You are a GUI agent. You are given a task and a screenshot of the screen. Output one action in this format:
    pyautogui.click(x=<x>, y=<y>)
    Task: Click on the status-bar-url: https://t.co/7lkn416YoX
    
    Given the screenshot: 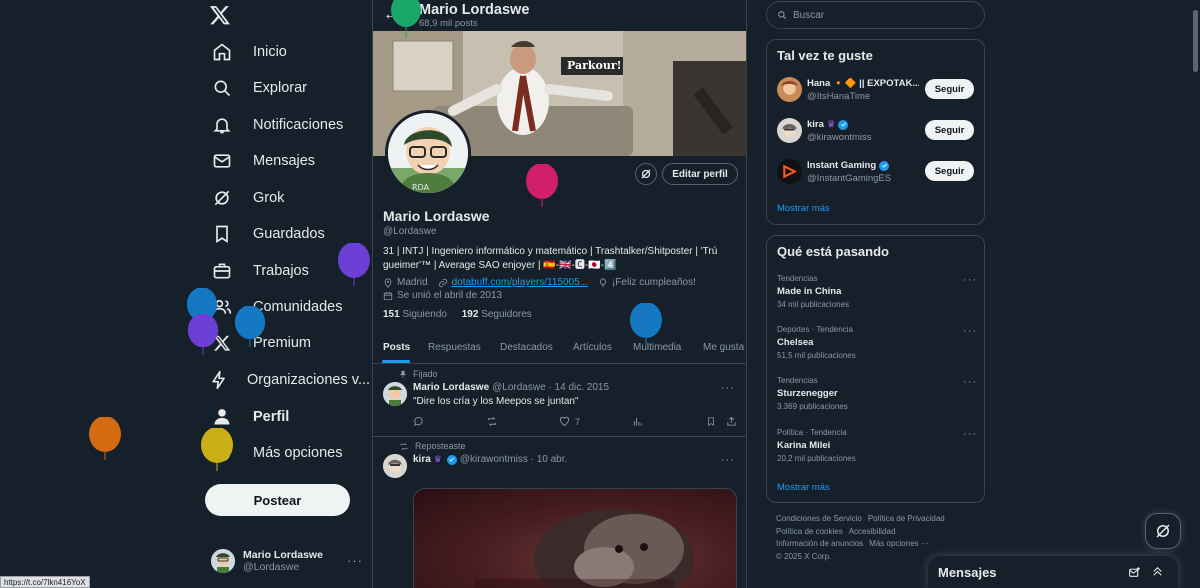 What is the action you would take?
    pyautogui.click(x=45, y=582)
    